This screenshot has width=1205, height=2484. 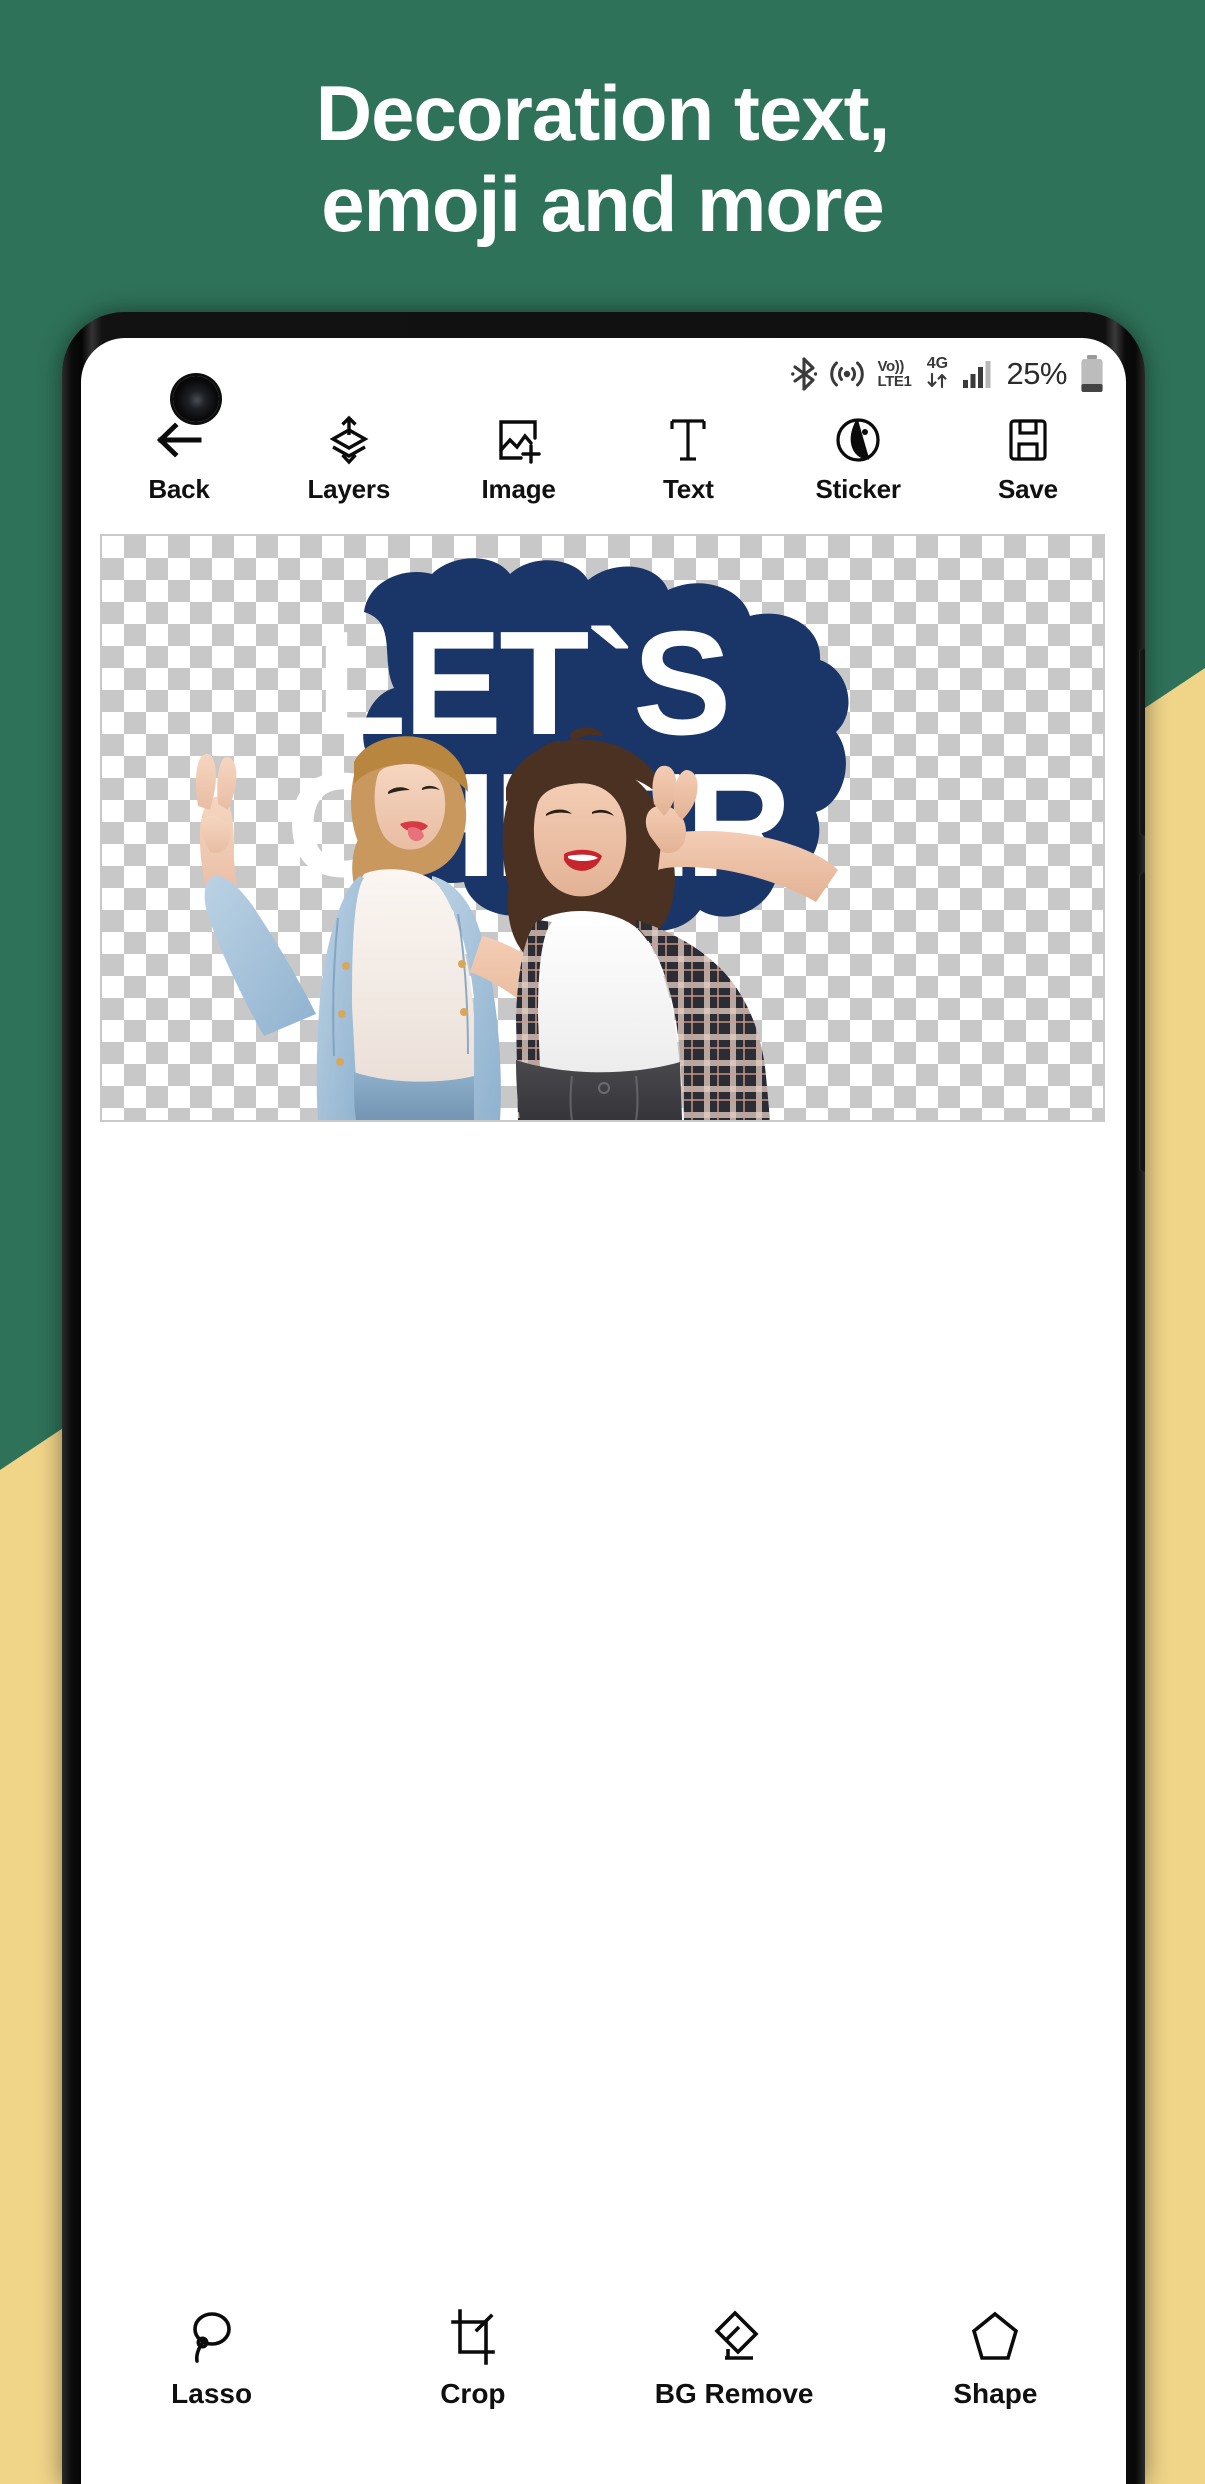 I want to click on power-button, so click(x=1142, y=1022).